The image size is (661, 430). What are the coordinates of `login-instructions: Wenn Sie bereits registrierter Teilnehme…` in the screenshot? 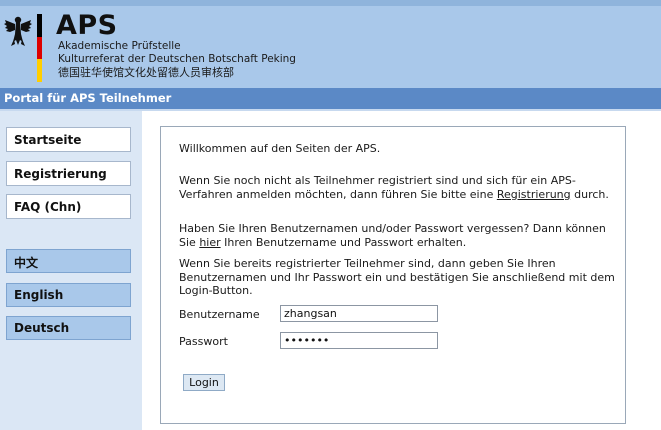 It's located at (397, 277).